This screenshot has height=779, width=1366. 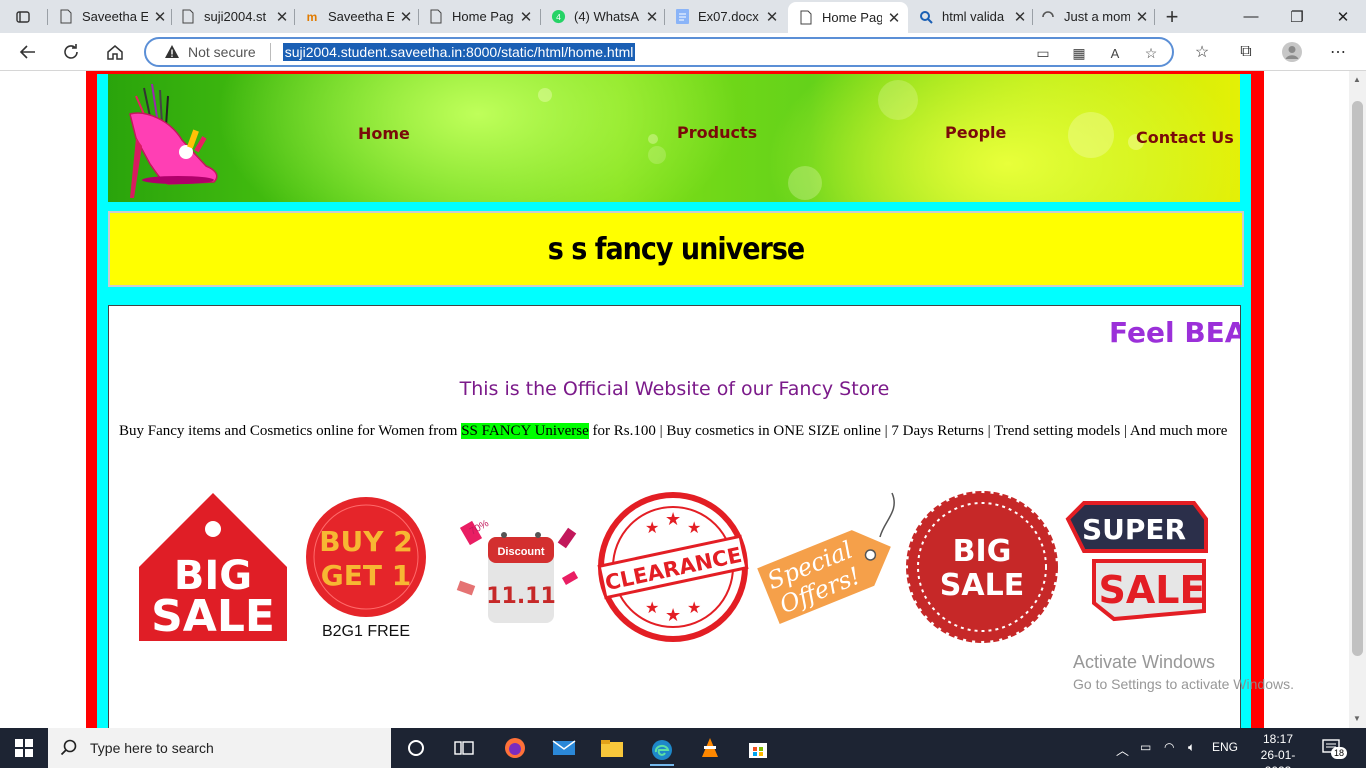 What do you see at coordinates (1357, 79) in the screenshot?
I see `scroll-up-icon: ▲` at bounding box center [1357, 79].